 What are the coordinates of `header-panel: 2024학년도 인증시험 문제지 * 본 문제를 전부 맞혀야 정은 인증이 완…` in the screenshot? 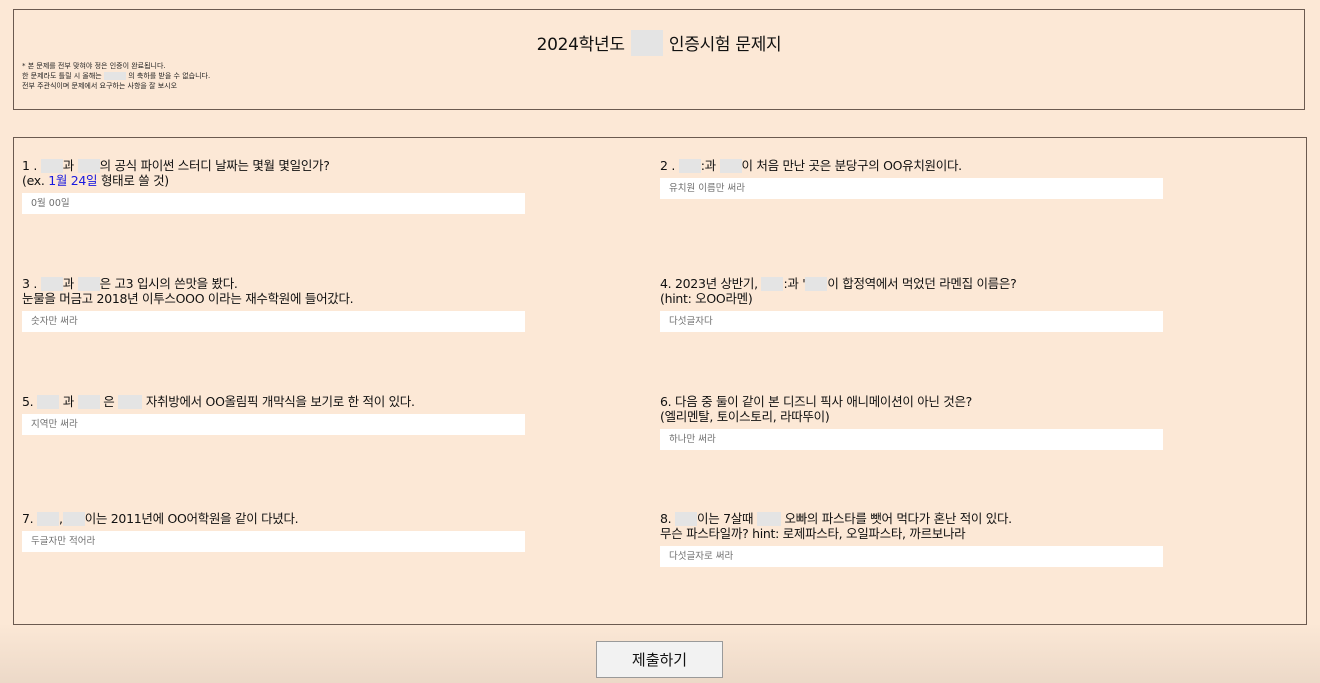 It's located at (659, 59).